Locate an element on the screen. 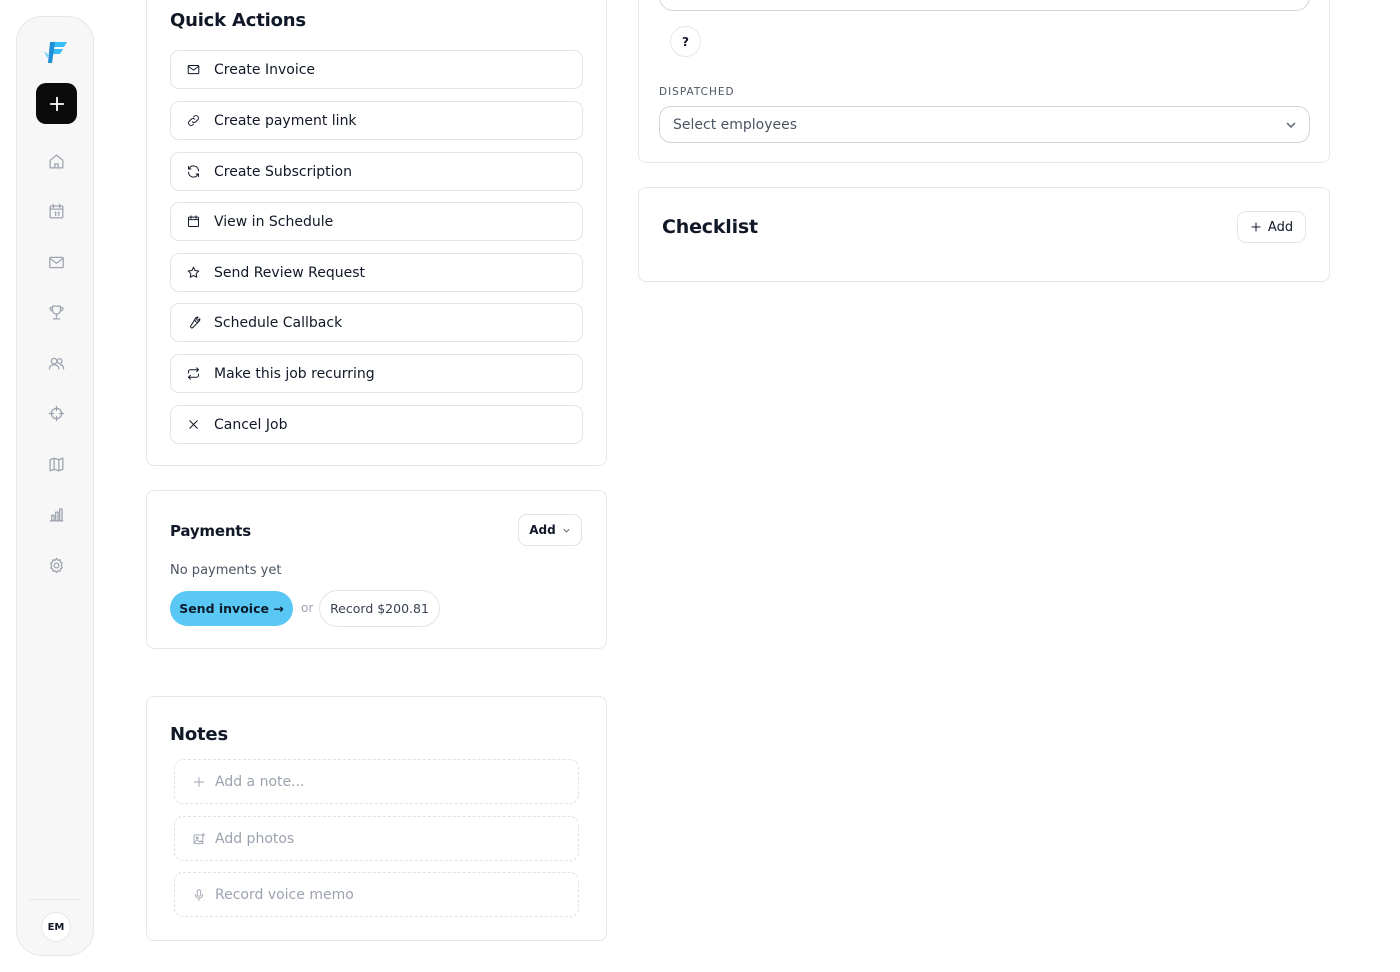  refresh-icon is located at coordinates (193, 171).